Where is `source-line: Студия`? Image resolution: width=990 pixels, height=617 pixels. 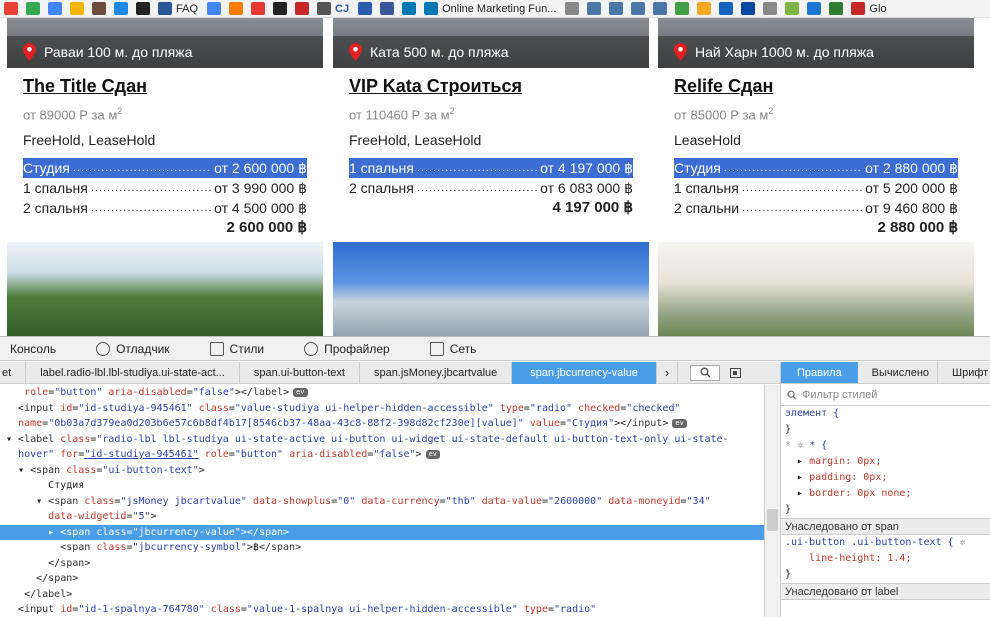
source-line: Студия is located at coordinates (382, 486).